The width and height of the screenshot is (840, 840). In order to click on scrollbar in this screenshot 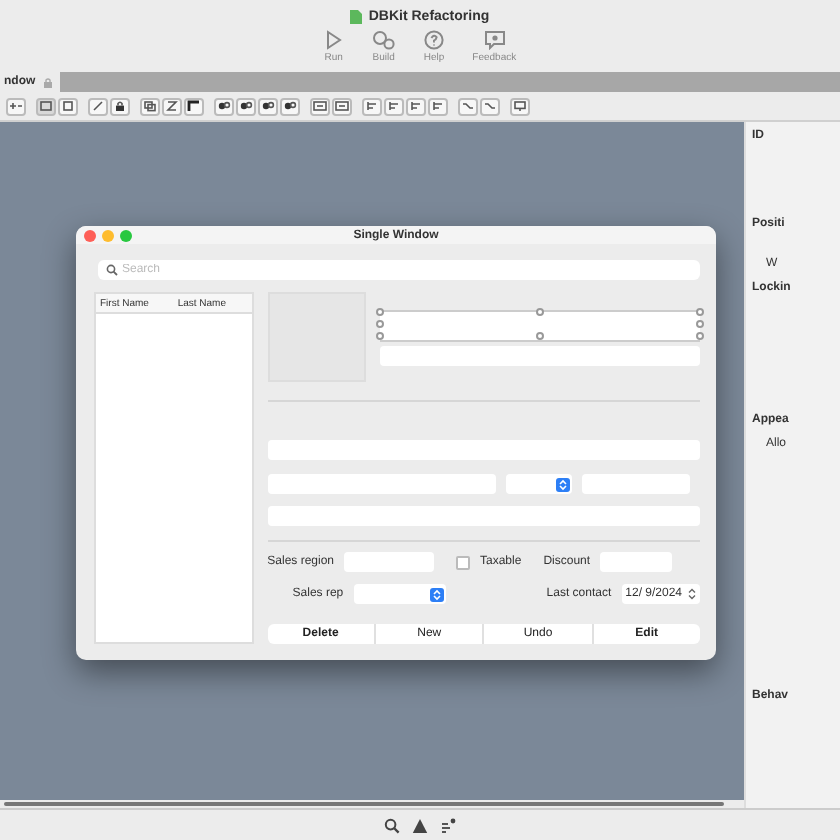, I will do `click(364, 804)`.